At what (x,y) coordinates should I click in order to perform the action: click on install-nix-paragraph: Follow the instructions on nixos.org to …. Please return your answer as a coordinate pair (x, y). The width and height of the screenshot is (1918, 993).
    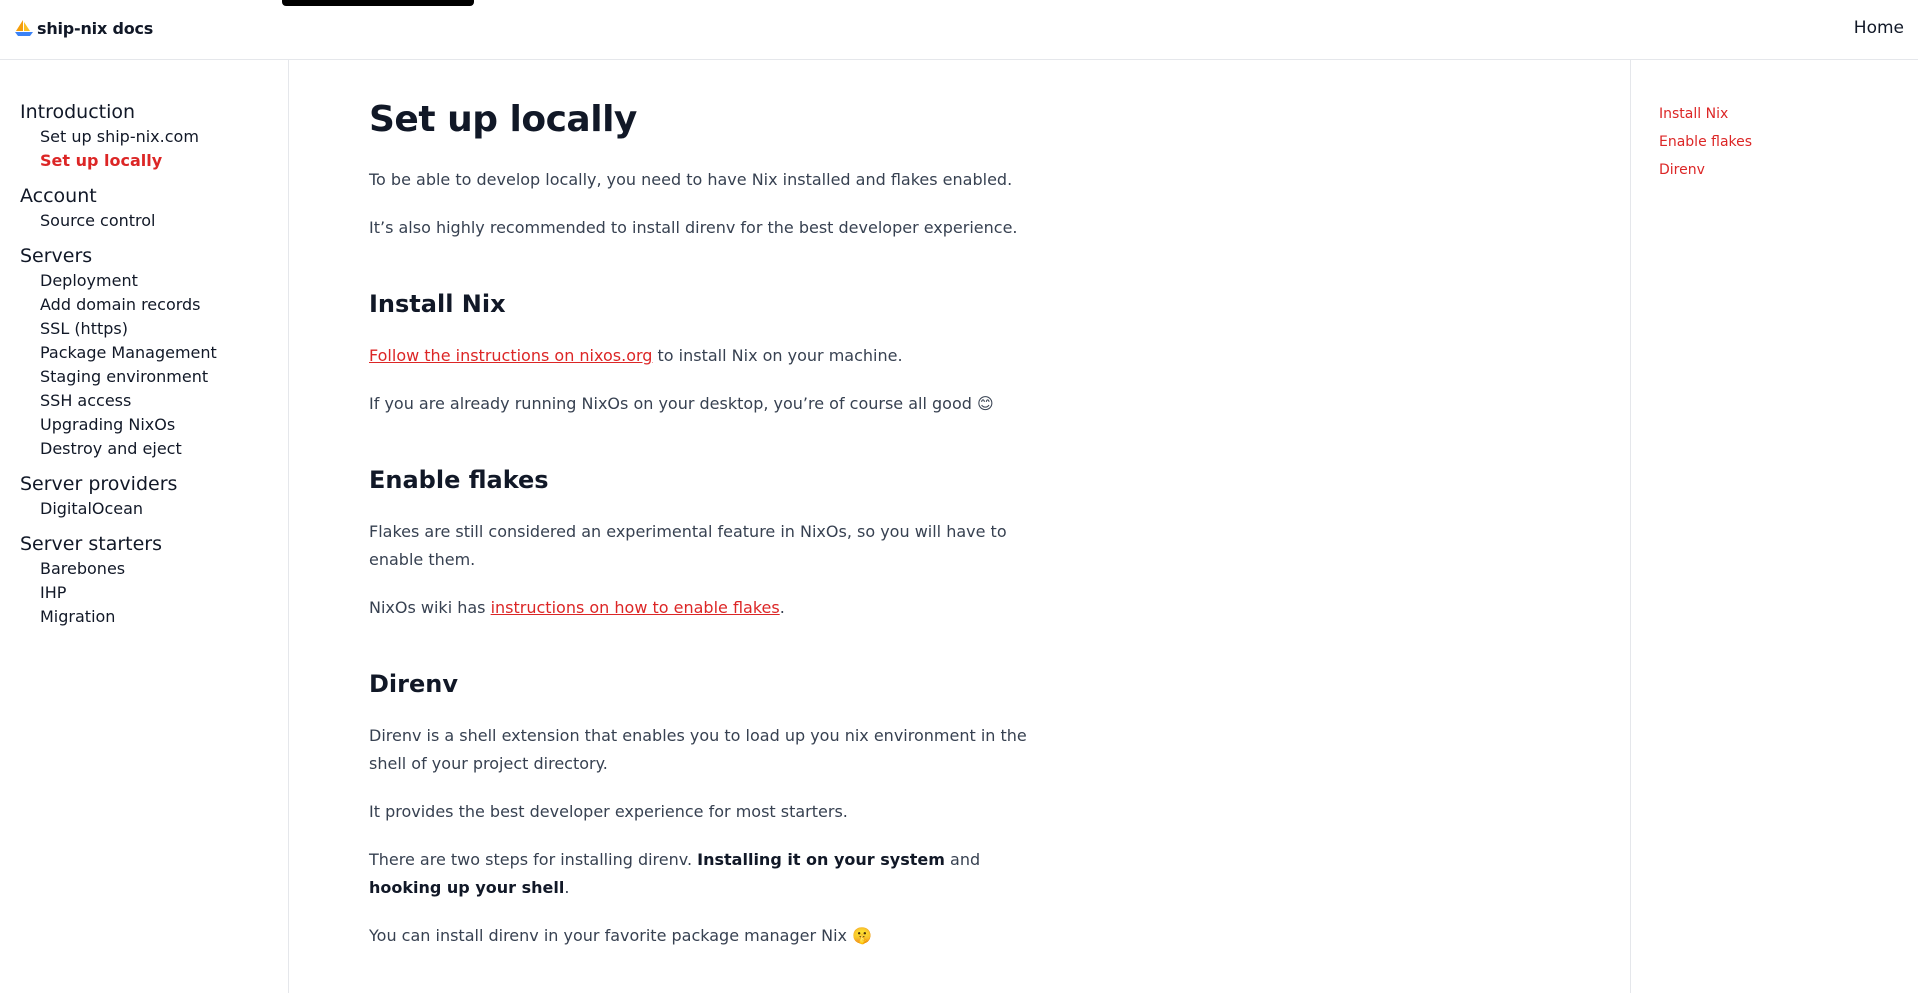
    Looking at the image, I should click on (699, 356).